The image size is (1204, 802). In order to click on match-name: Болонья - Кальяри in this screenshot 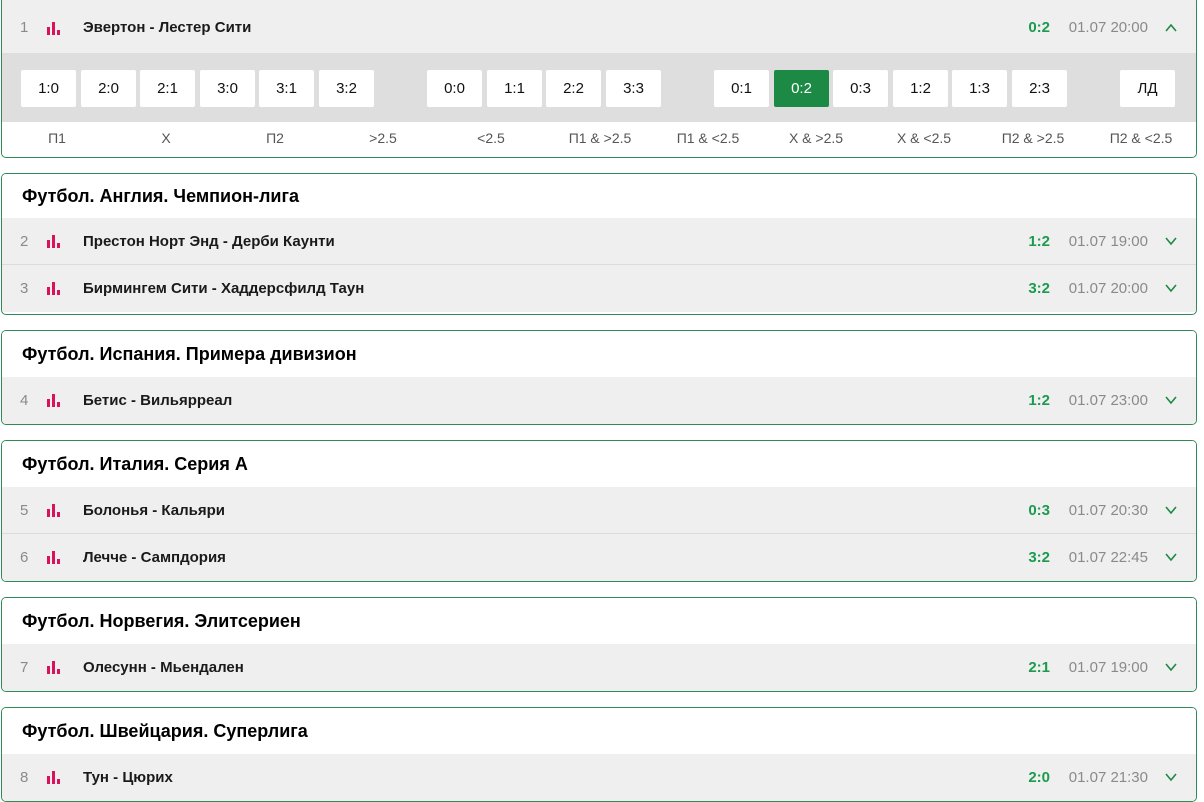, I will do `click(154, 510)`.